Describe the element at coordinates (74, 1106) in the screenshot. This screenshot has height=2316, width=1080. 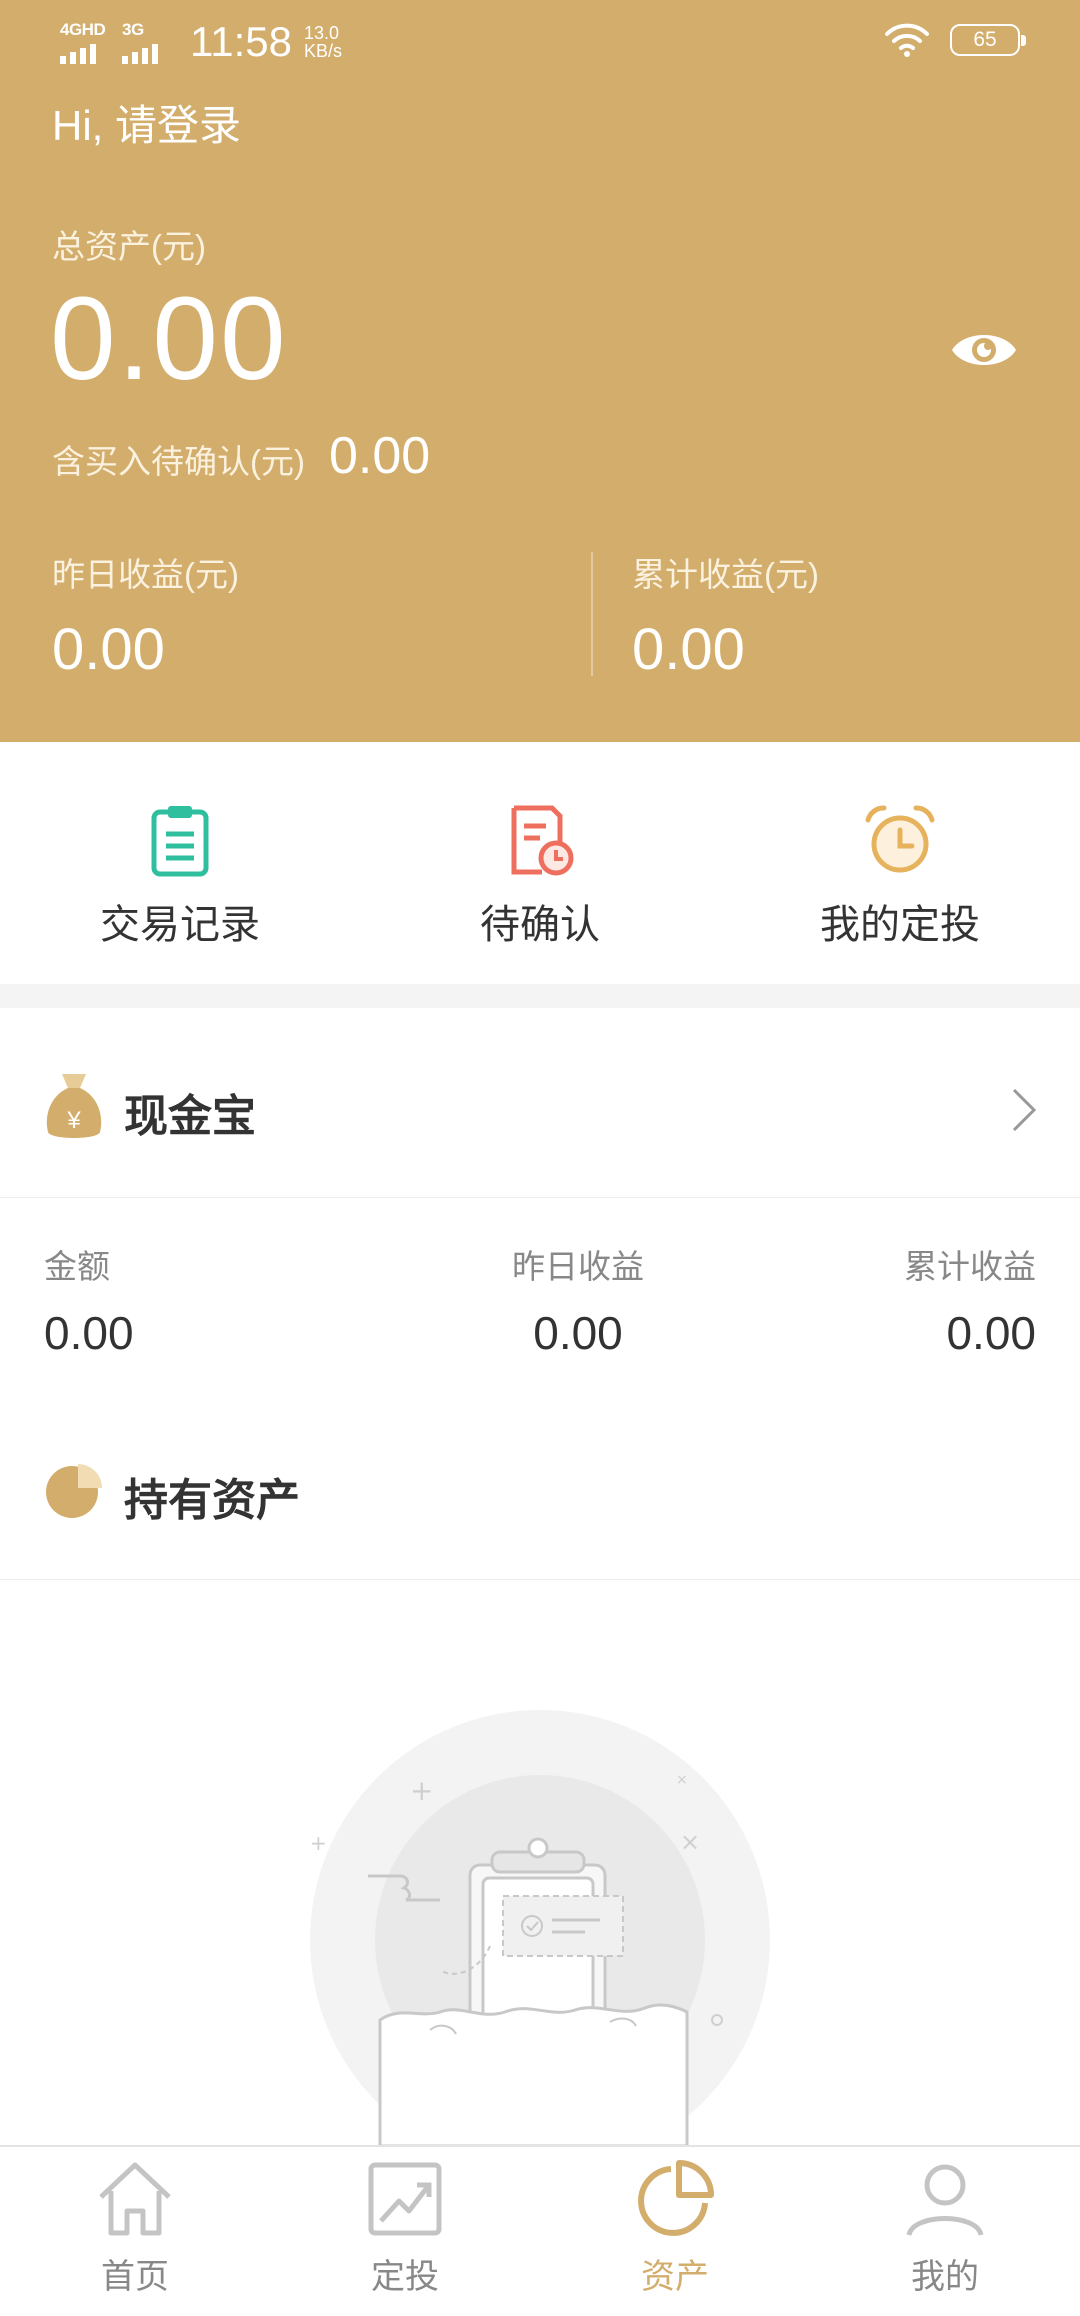
I see `money-bag-icon: ¥` at that location.